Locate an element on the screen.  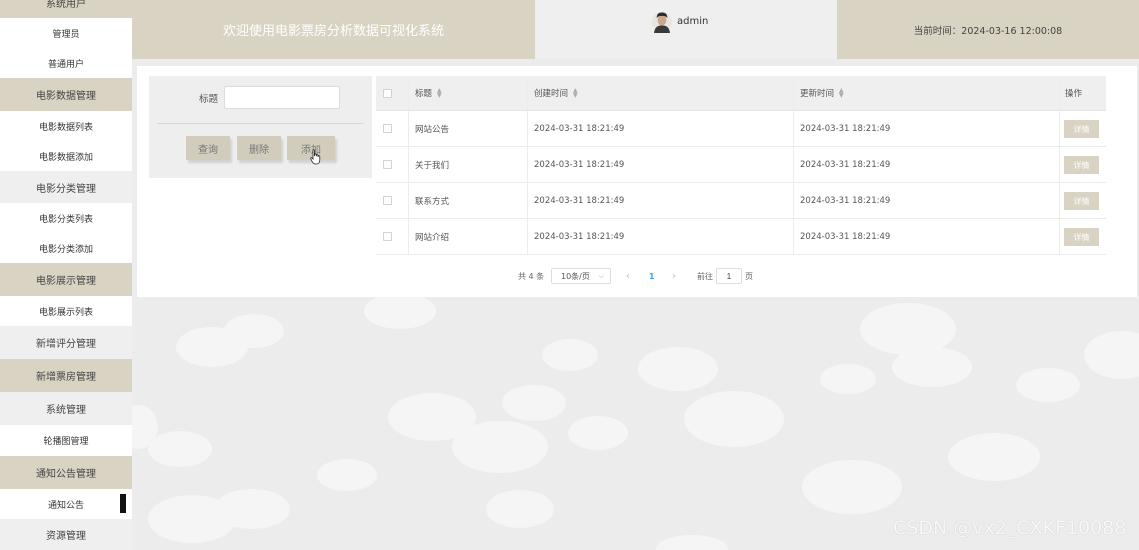
title-label: 标题 is located at coordinates (209, 99).